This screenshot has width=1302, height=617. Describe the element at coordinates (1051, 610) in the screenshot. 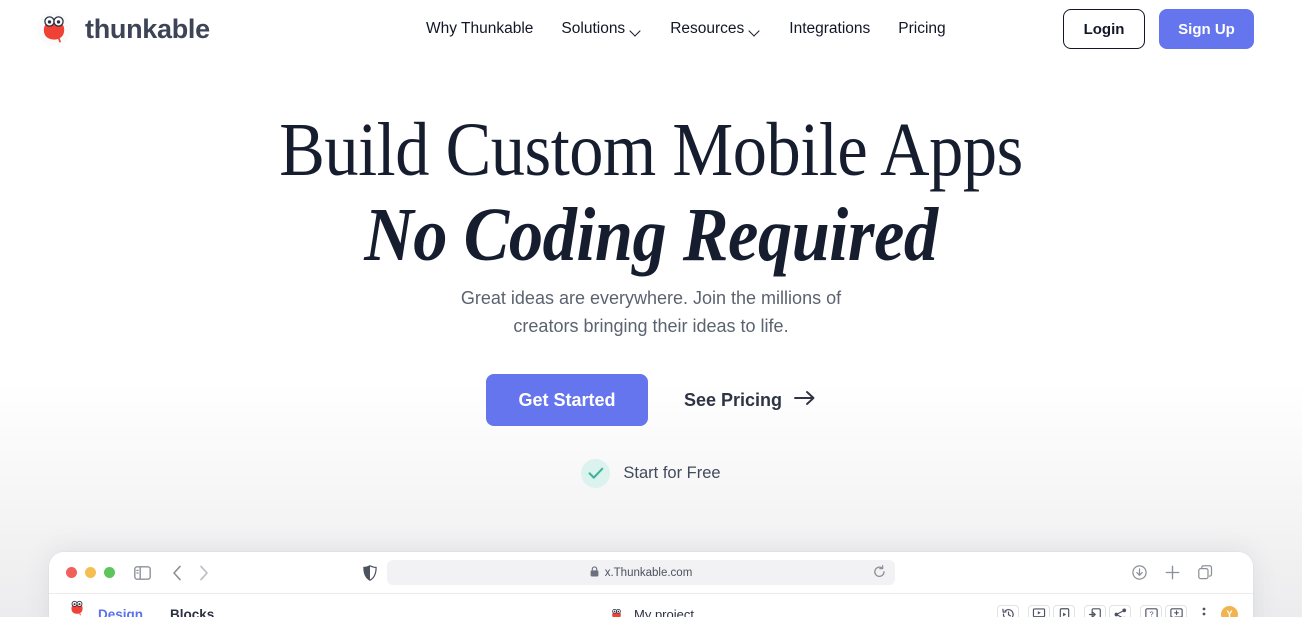

I see `toolbar-group-preview` at that location.